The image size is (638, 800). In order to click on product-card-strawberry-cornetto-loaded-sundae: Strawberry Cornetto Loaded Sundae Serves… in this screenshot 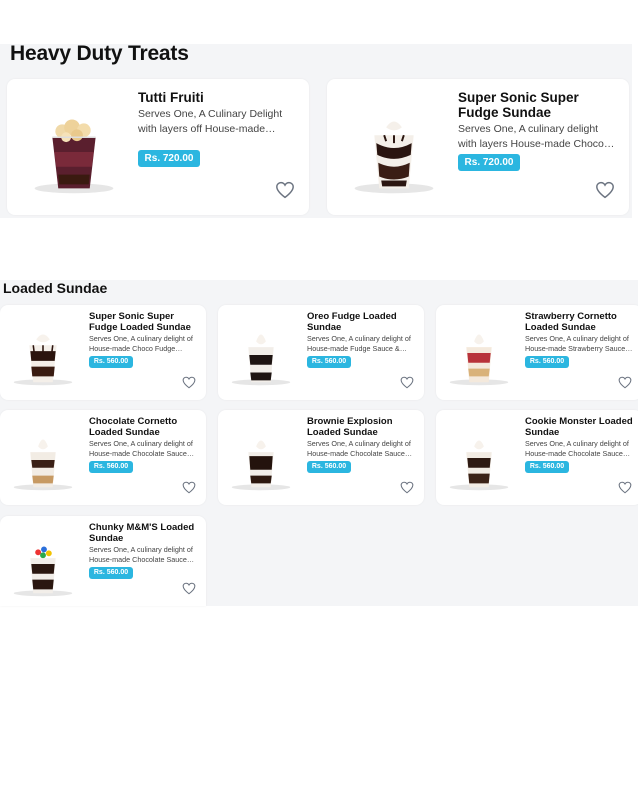, I will do `click(537, 352)`.